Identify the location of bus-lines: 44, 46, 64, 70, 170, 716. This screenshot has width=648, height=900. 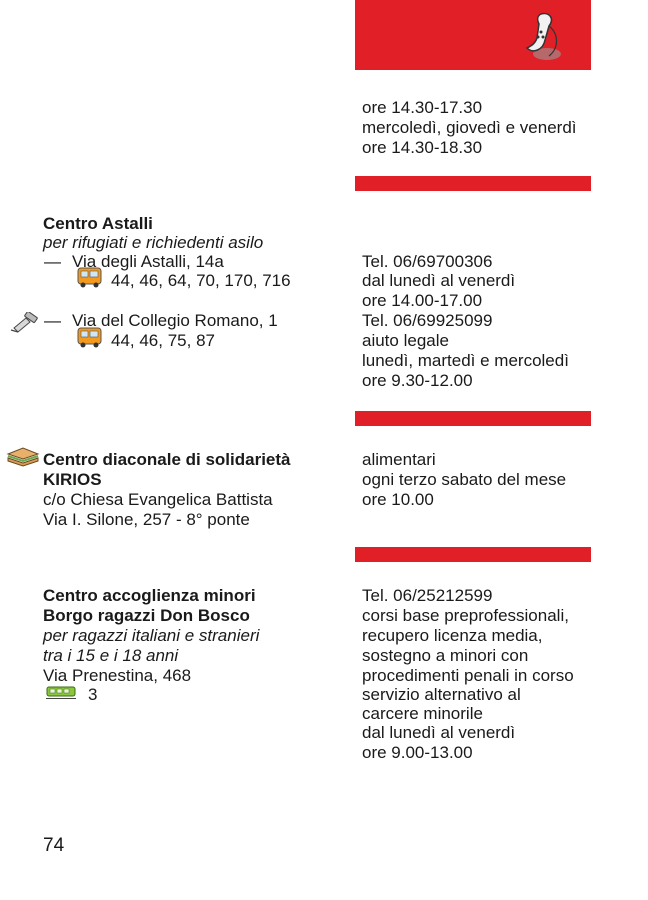
(201, 280).